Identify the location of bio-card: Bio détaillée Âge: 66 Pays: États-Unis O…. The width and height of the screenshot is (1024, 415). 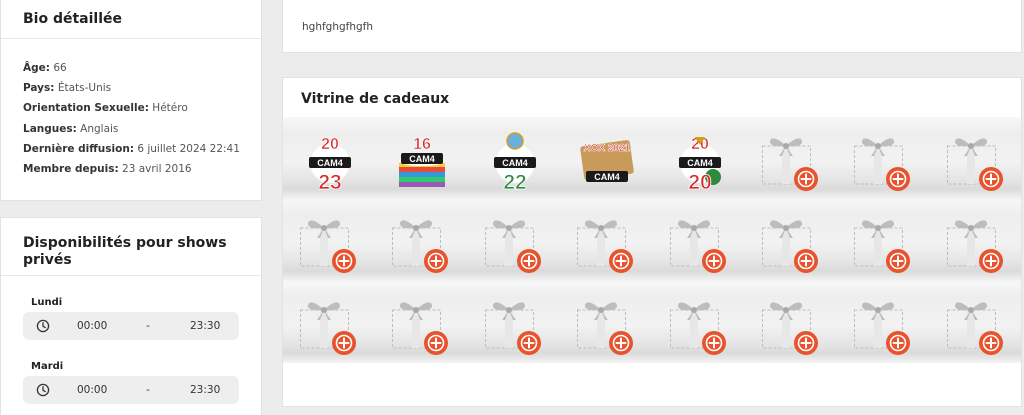
(131, 100).